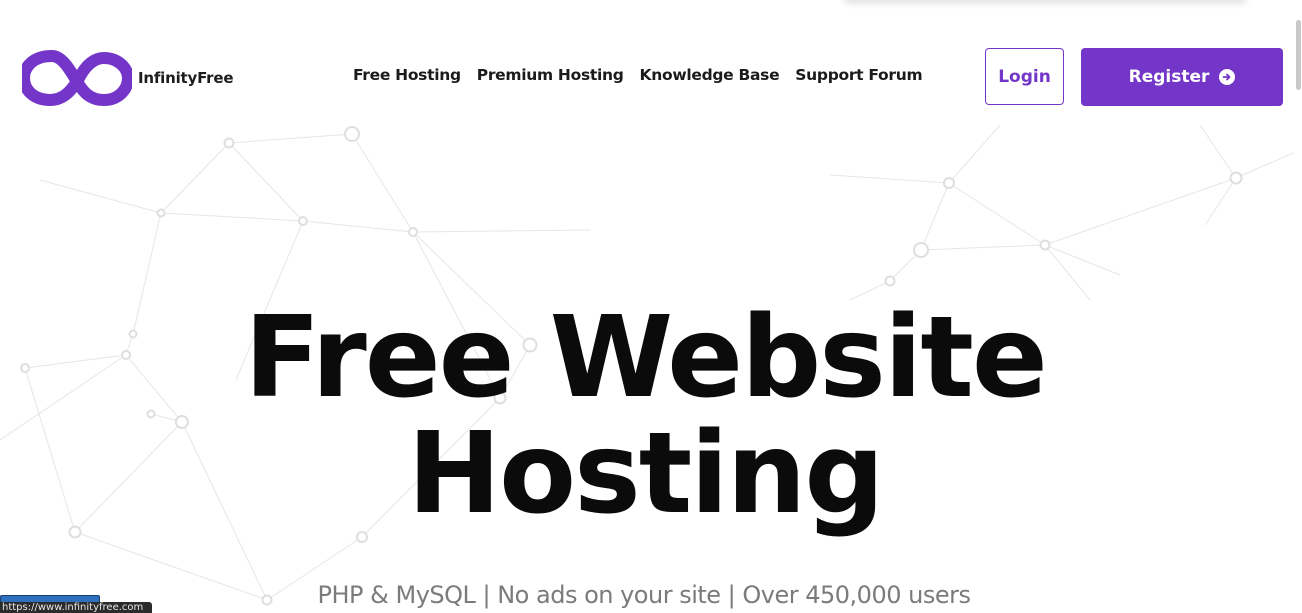 The height and width of the screenshot is (613, 1302). What do you see at coordinates (186, 78) in the screenshot?
I see `brand-name: InfinityFree` at bounding box center [186, 78].